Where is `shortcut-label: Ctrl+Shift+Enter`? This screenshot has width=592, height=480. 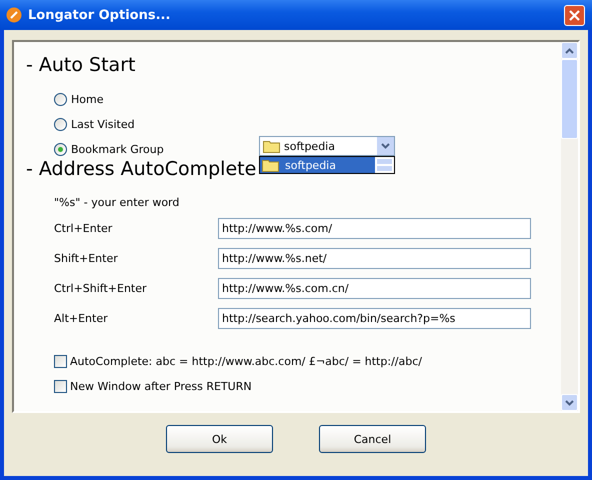
shortcut-label: Ctrl+Shift+Enter is located at coordinates (101, 288).